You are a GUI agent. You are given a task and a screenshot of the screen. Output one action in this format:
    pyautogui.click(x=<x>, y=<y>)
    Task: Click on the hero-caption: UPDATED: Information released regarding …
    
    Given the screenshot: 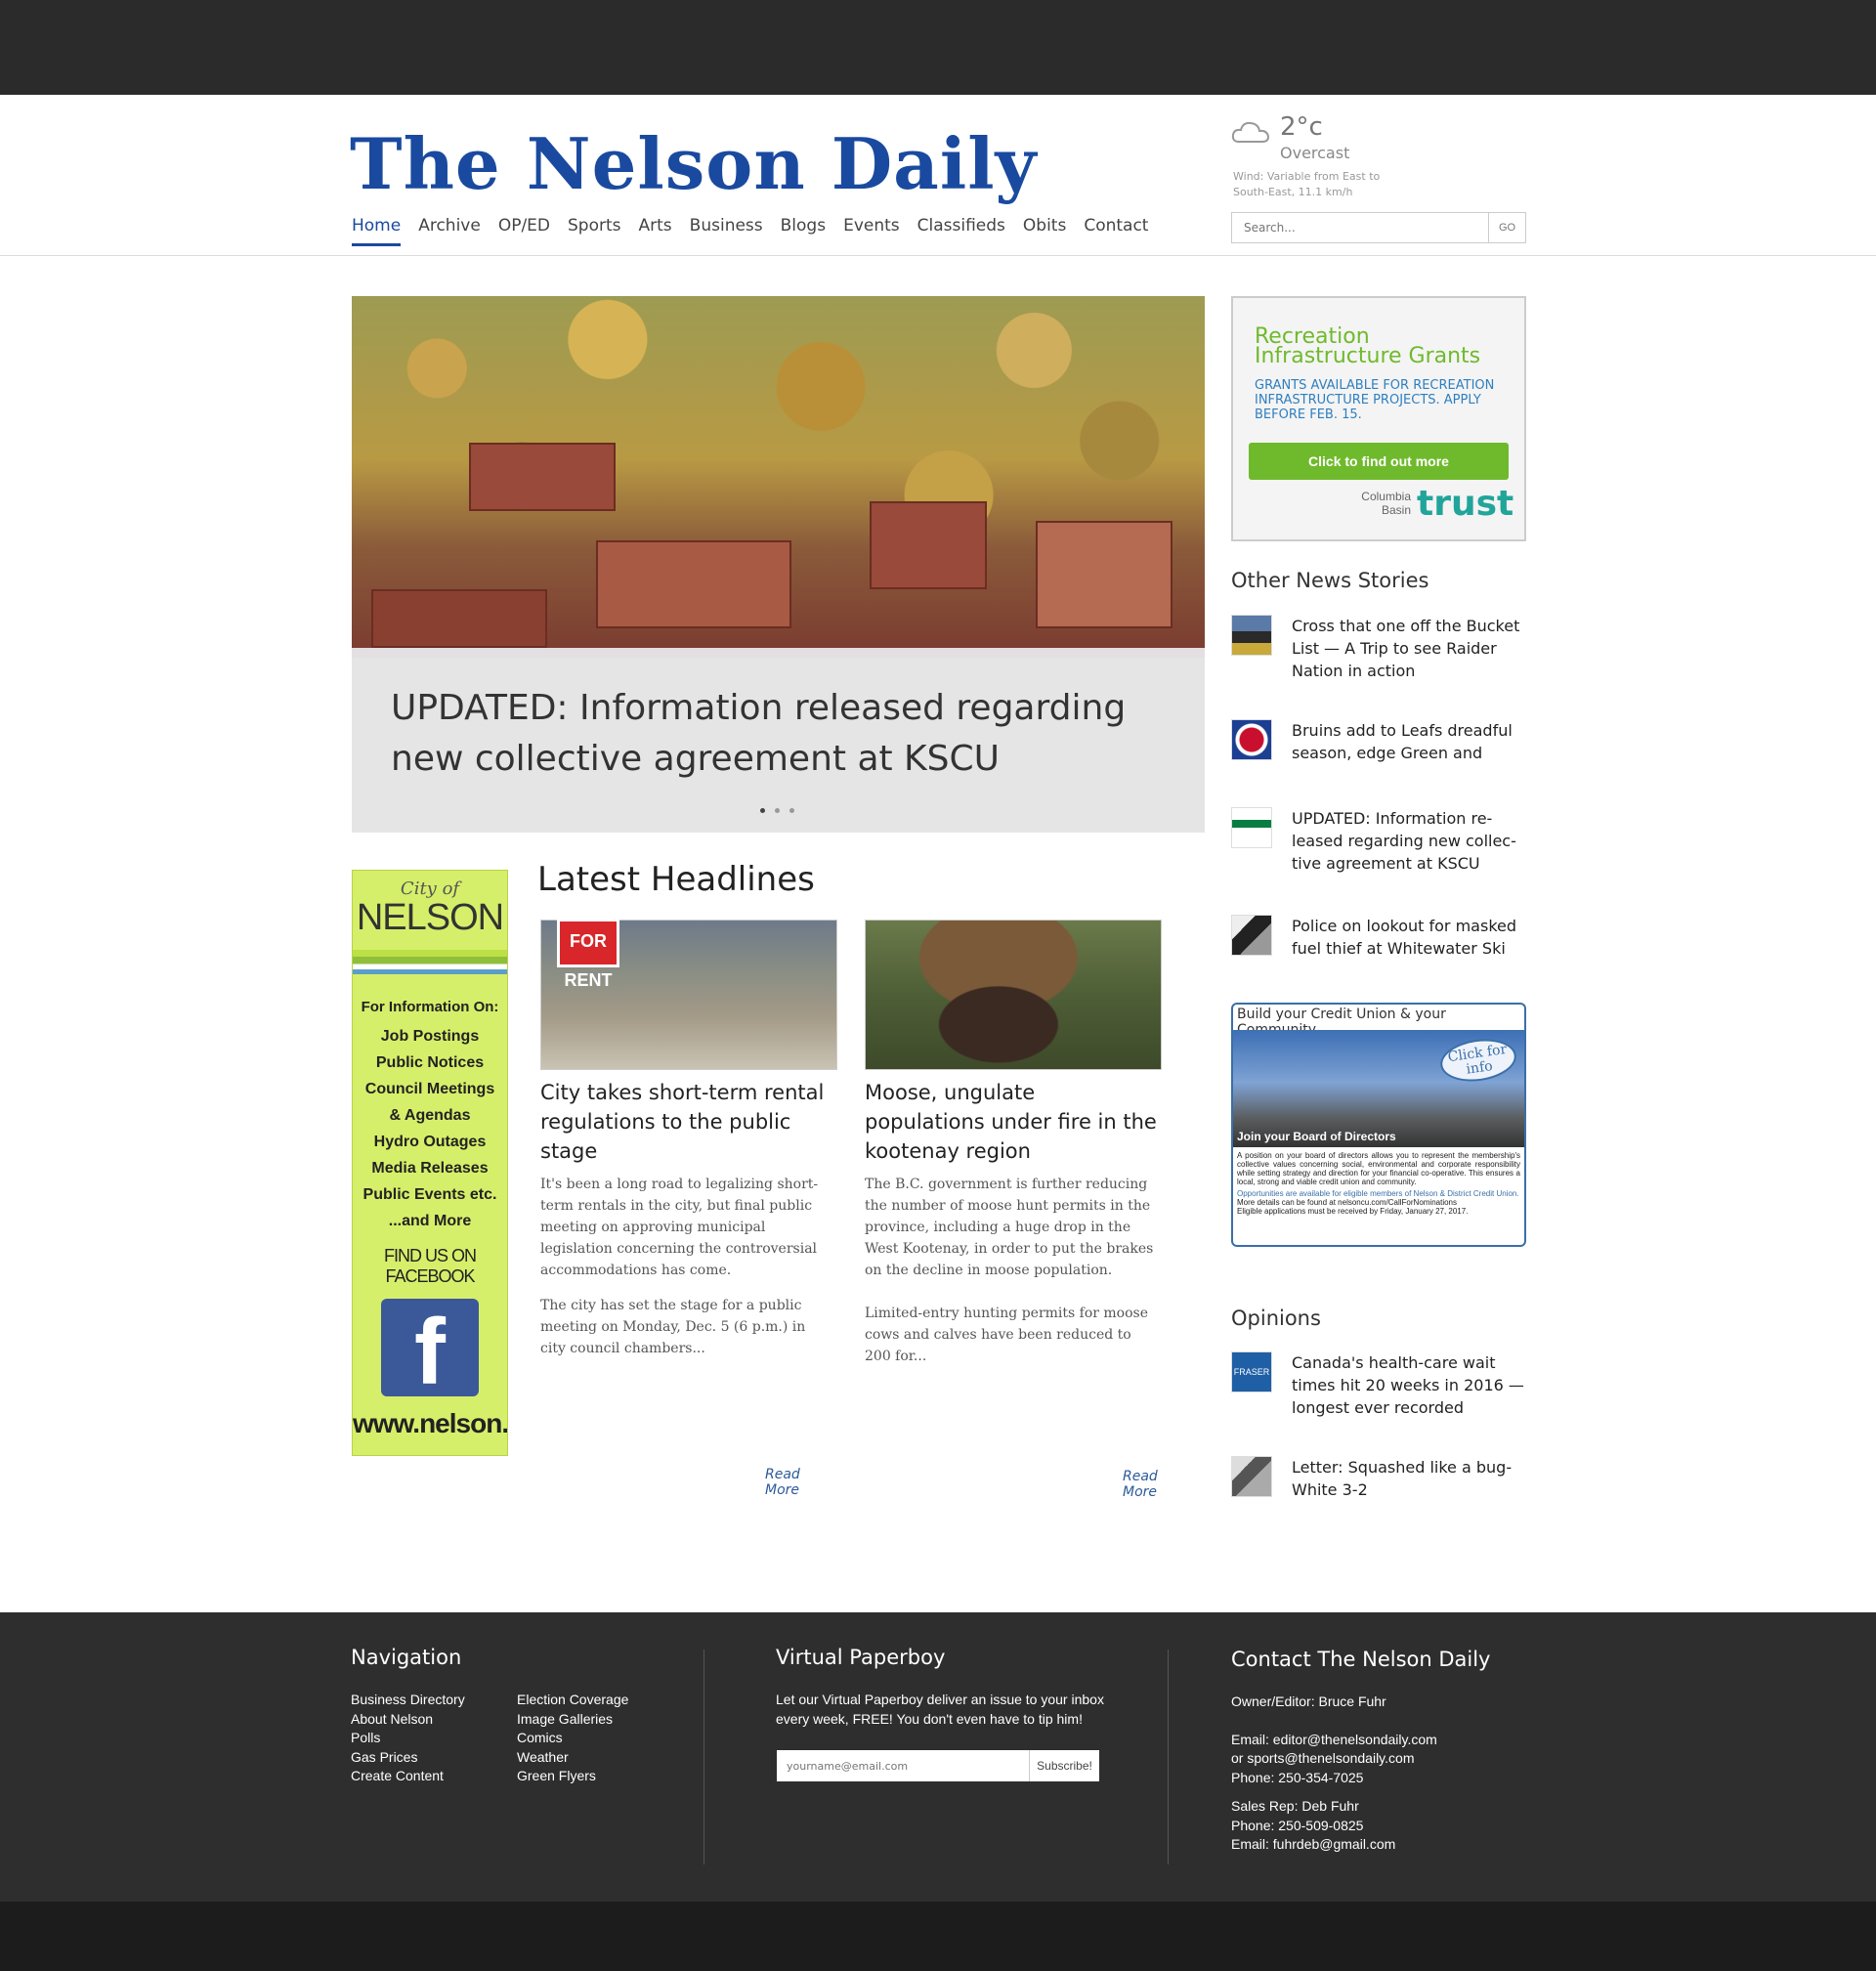 What is the action you would take?
    pyautogui.click(x=778, y=741)
    